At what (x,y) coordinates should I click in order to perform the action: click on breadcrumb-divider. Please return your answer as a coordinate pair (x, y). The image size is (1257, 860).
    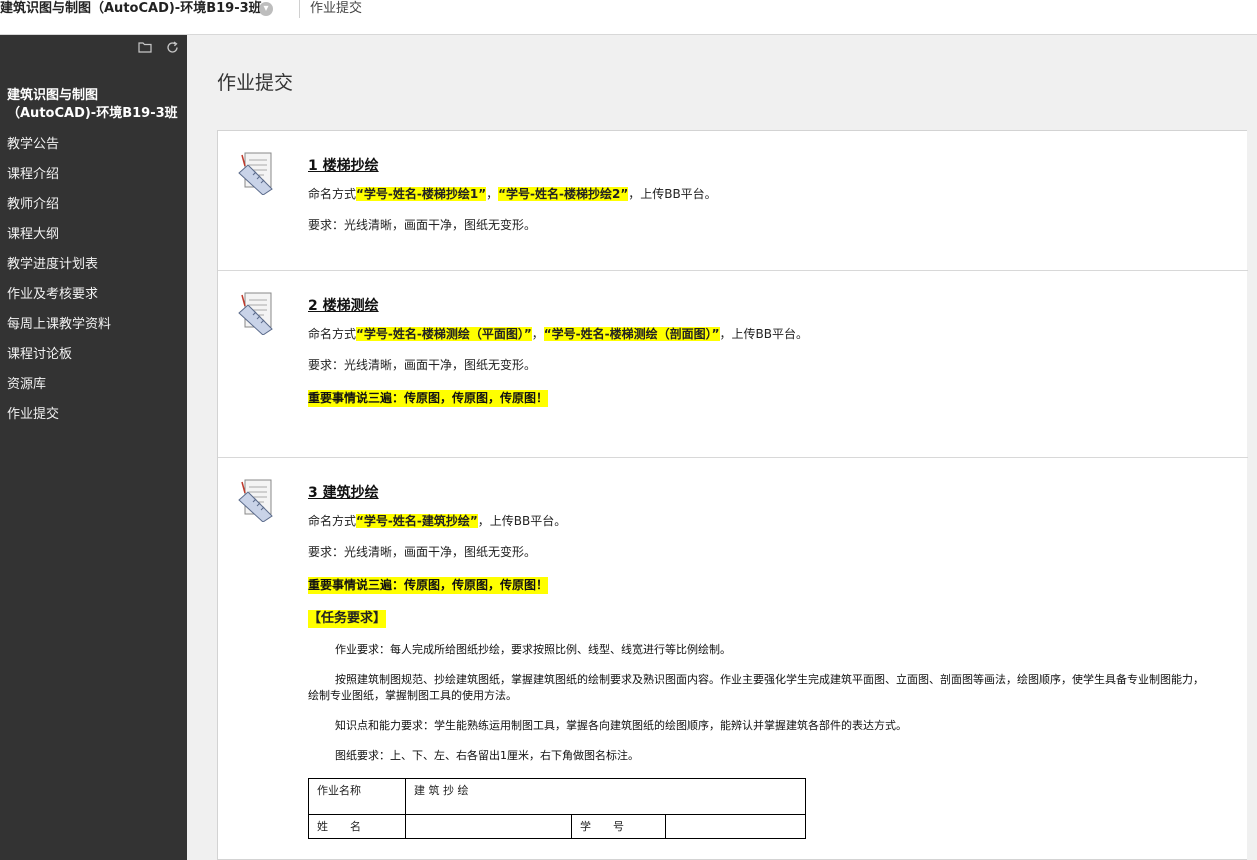
    Looking at the image, I should click on (299, 9).